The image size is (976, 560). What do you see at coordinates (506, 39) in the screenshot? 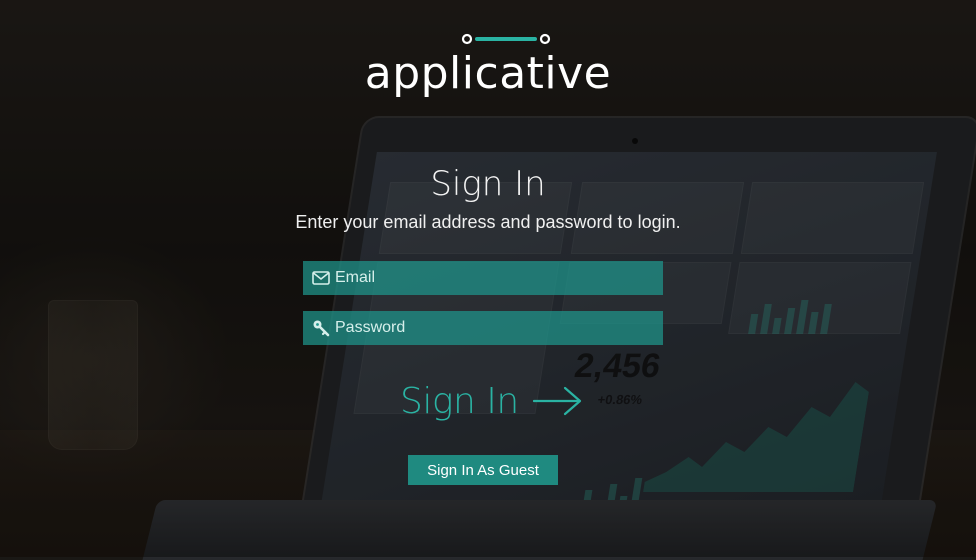
I see `logo-mark-icon` at bounding box center [506, 39].